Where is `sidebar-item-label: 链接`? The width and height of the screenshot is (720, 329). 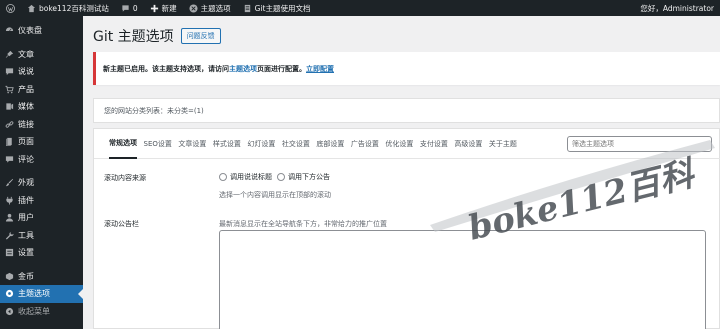
sidebar-item-label: 链接 is located at coordinates (26, 124).